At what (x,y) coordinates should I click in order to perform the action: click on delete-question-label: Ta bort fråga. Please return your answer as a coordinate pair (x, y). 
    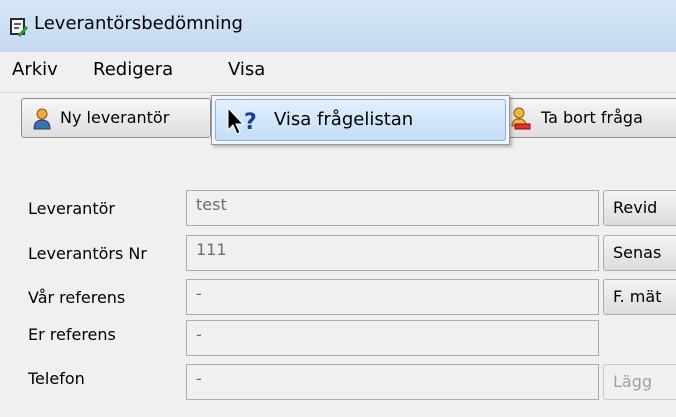
    Looking at the image, I should click on (592, 117).